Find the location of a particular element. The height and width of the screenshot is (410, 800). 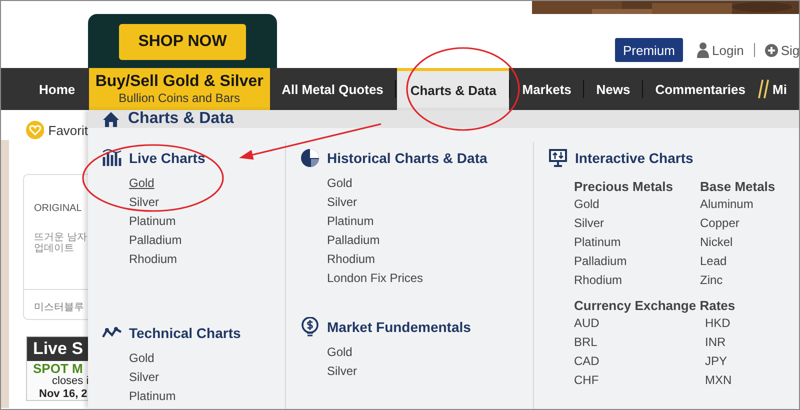

signup-link: Sig is located at coordinates (781, 50).